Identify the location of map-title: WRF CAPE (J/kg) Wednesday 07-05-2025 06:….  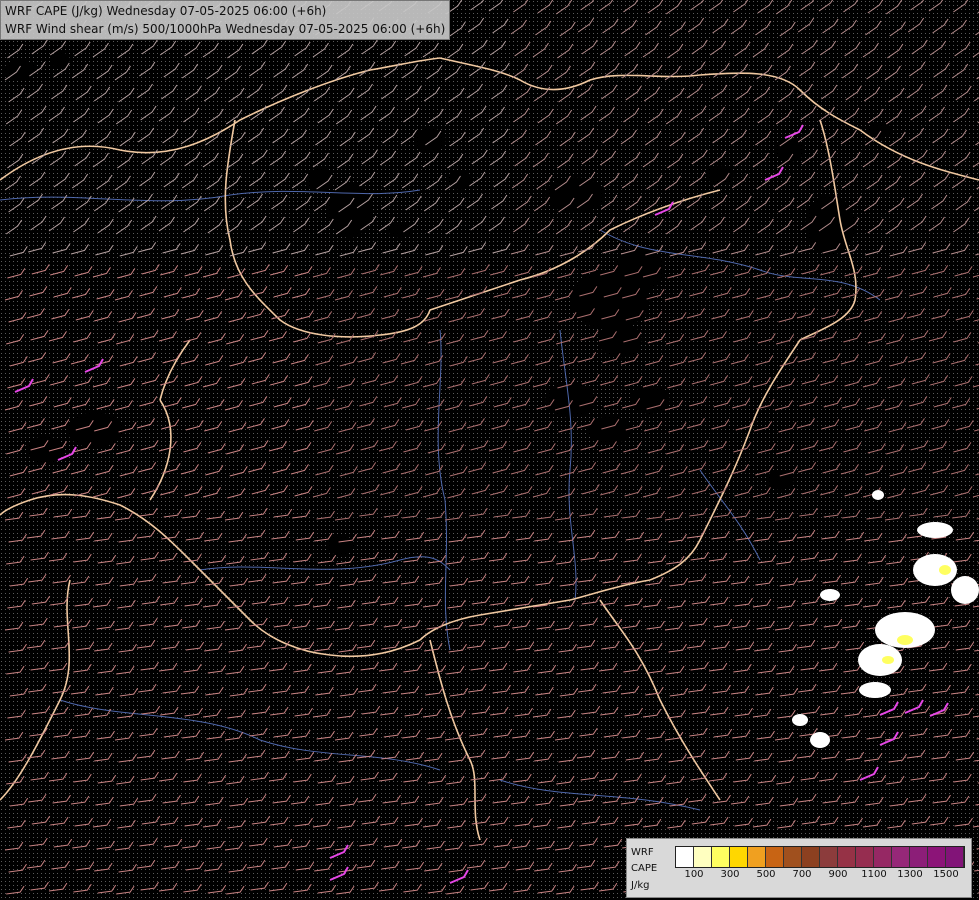
(225, 20).